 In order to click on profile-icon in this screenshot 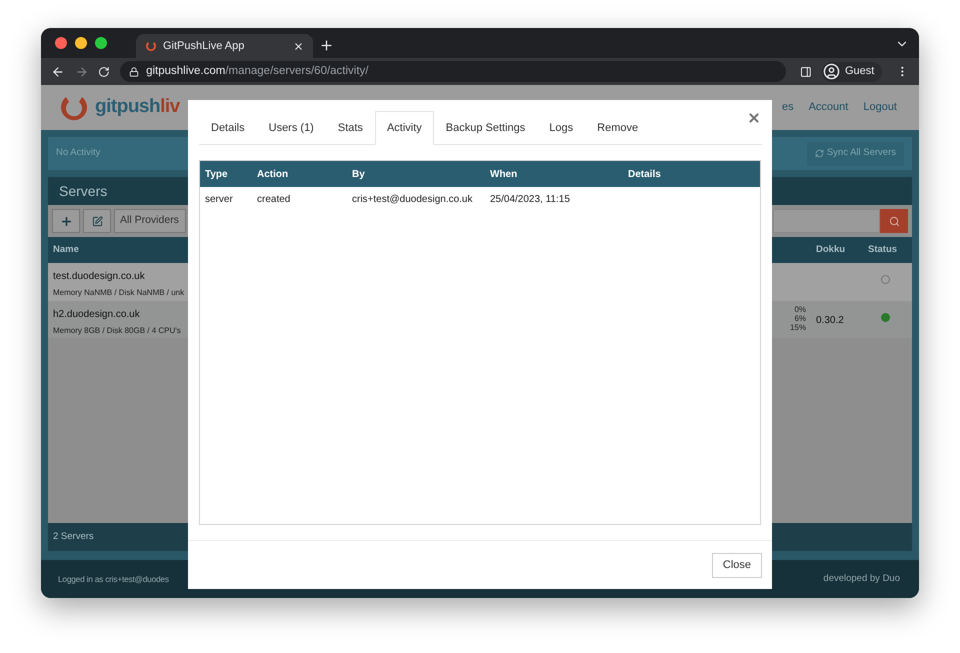, I will do `click(831, 71)`.